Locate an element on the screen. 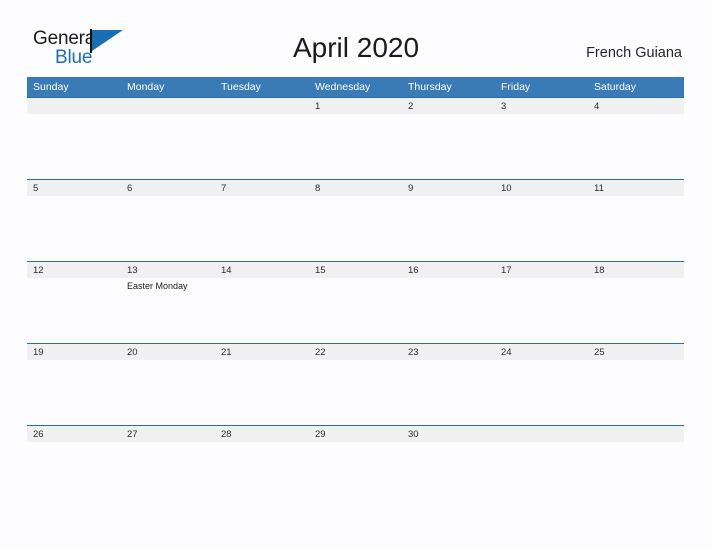 The width and height of the screenshot is (712, 550). day-number: 14 is located at coordinates (262, 270).